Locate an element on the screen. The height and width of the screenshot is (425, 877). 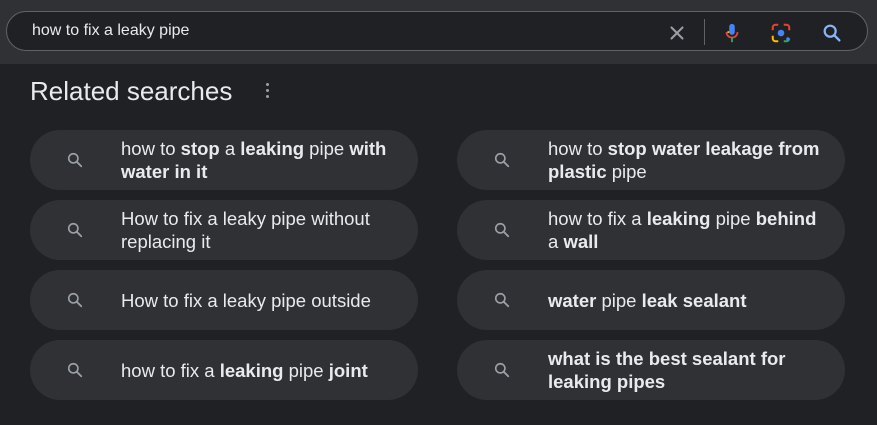
related-search-chip: how to fix a leaking pipe behind a wall is located at coordinates (651, 230).